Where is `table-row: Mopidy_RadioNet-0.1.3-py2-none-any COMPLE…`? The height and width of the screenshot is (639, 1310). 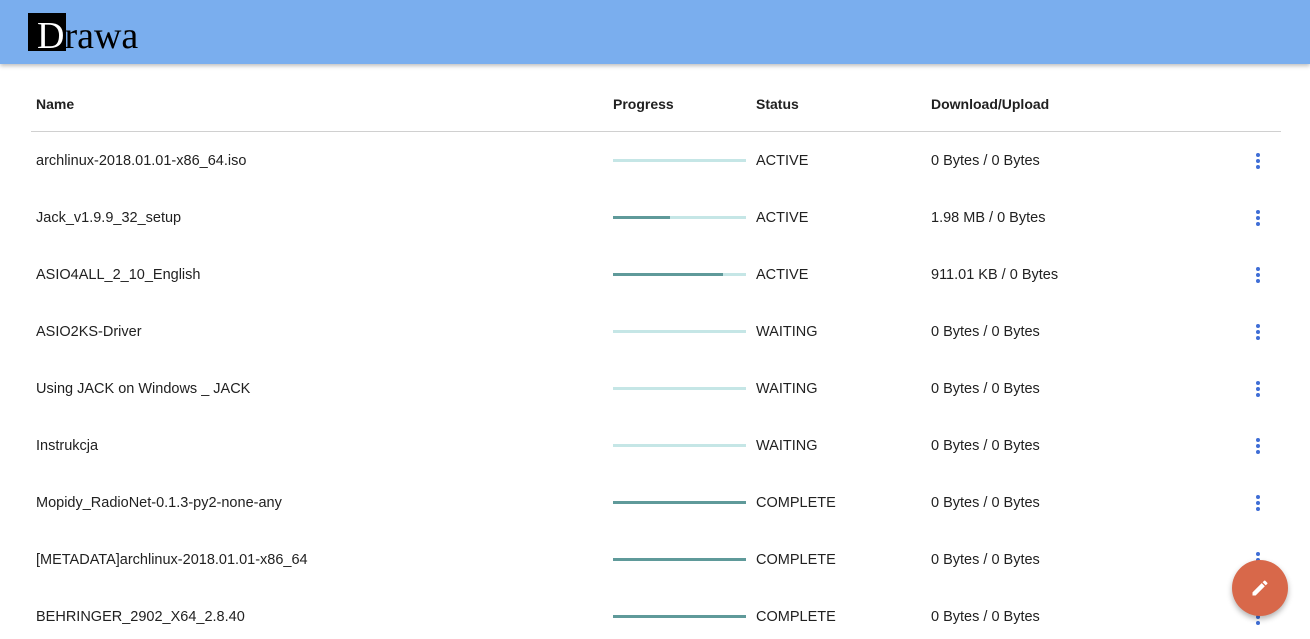
table-row: Mopidy_RadioNet-0.1.3-py2-none-any COMPLE… is located at coordinates (656, 502).